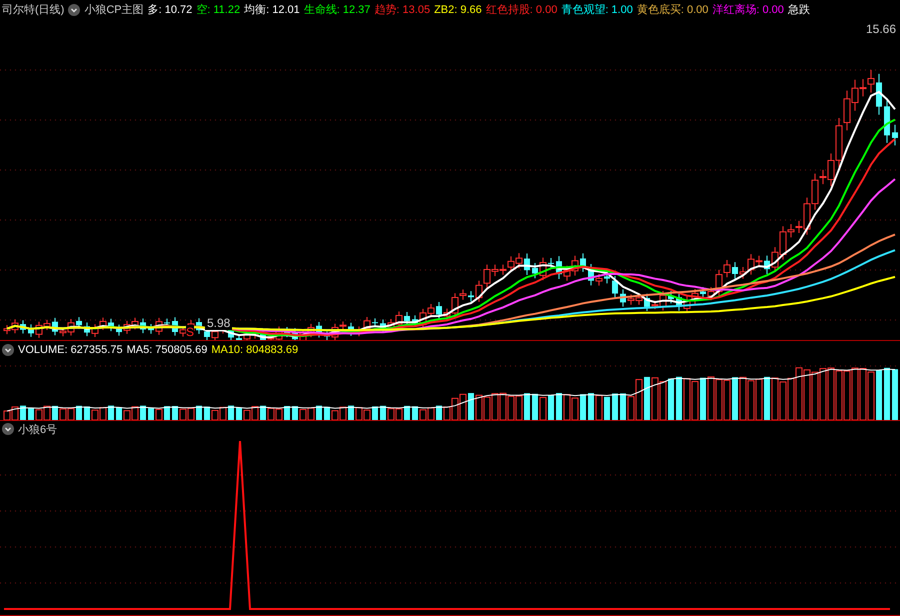 This screenshot has width=900, height=616. I want to click on indicator-value: MA5: 750805.69, so click(167, 350).